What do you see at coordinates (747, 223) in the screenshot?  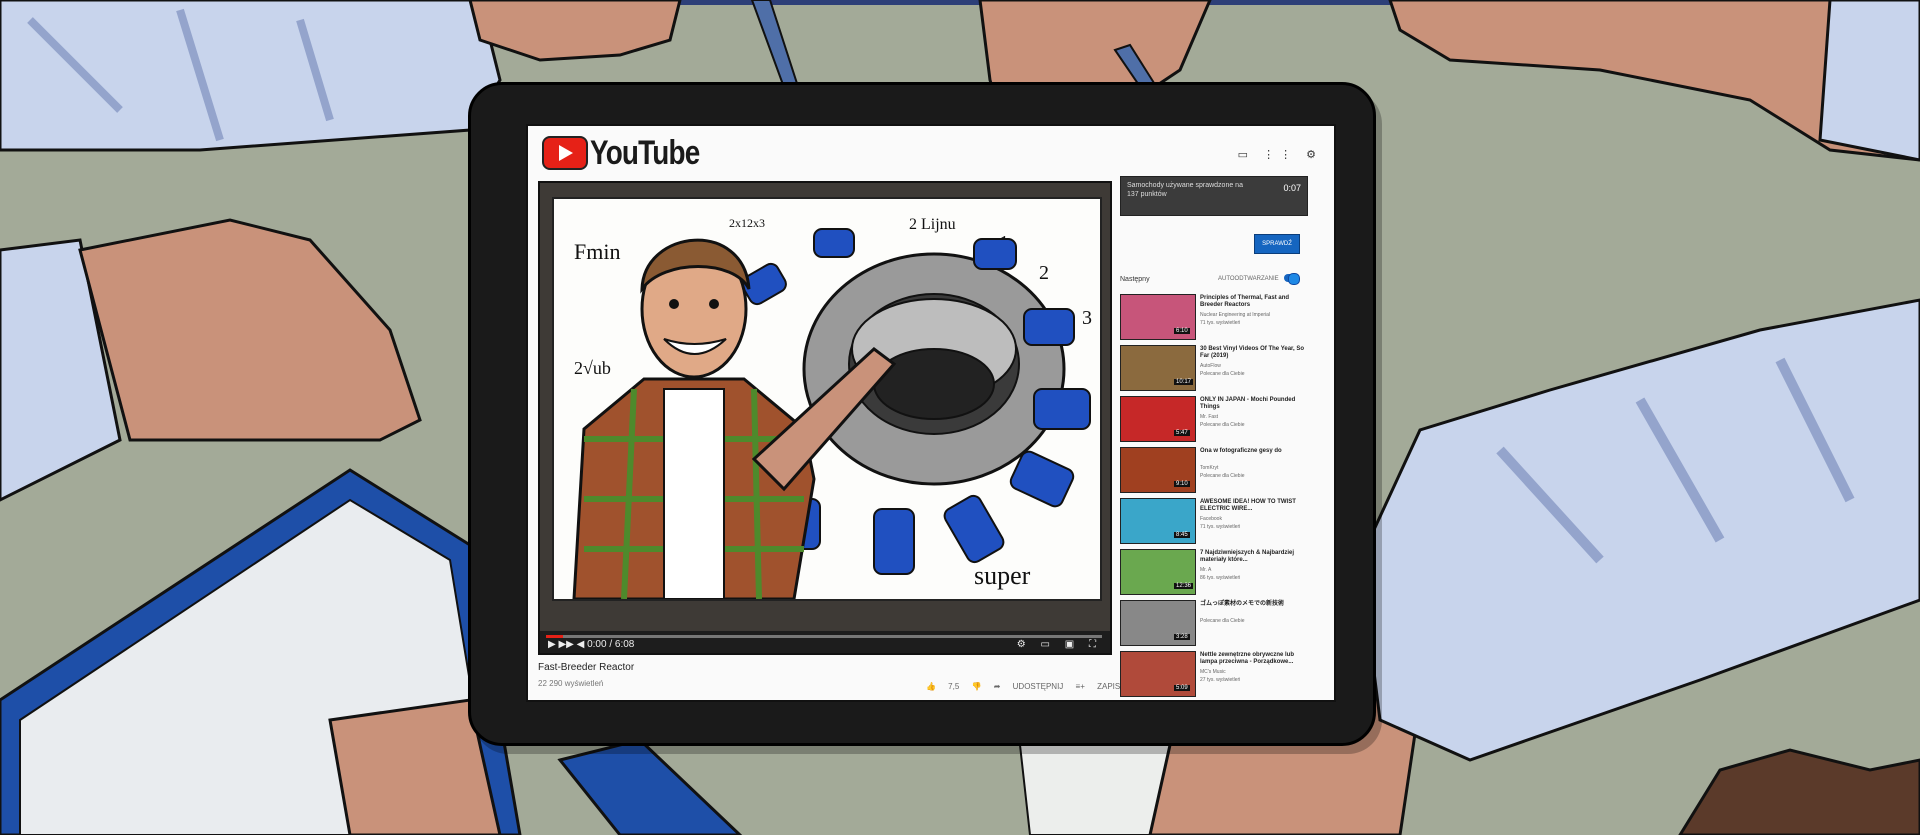 I see `board-note: 2x12x3` at bounding box center [747, 223].